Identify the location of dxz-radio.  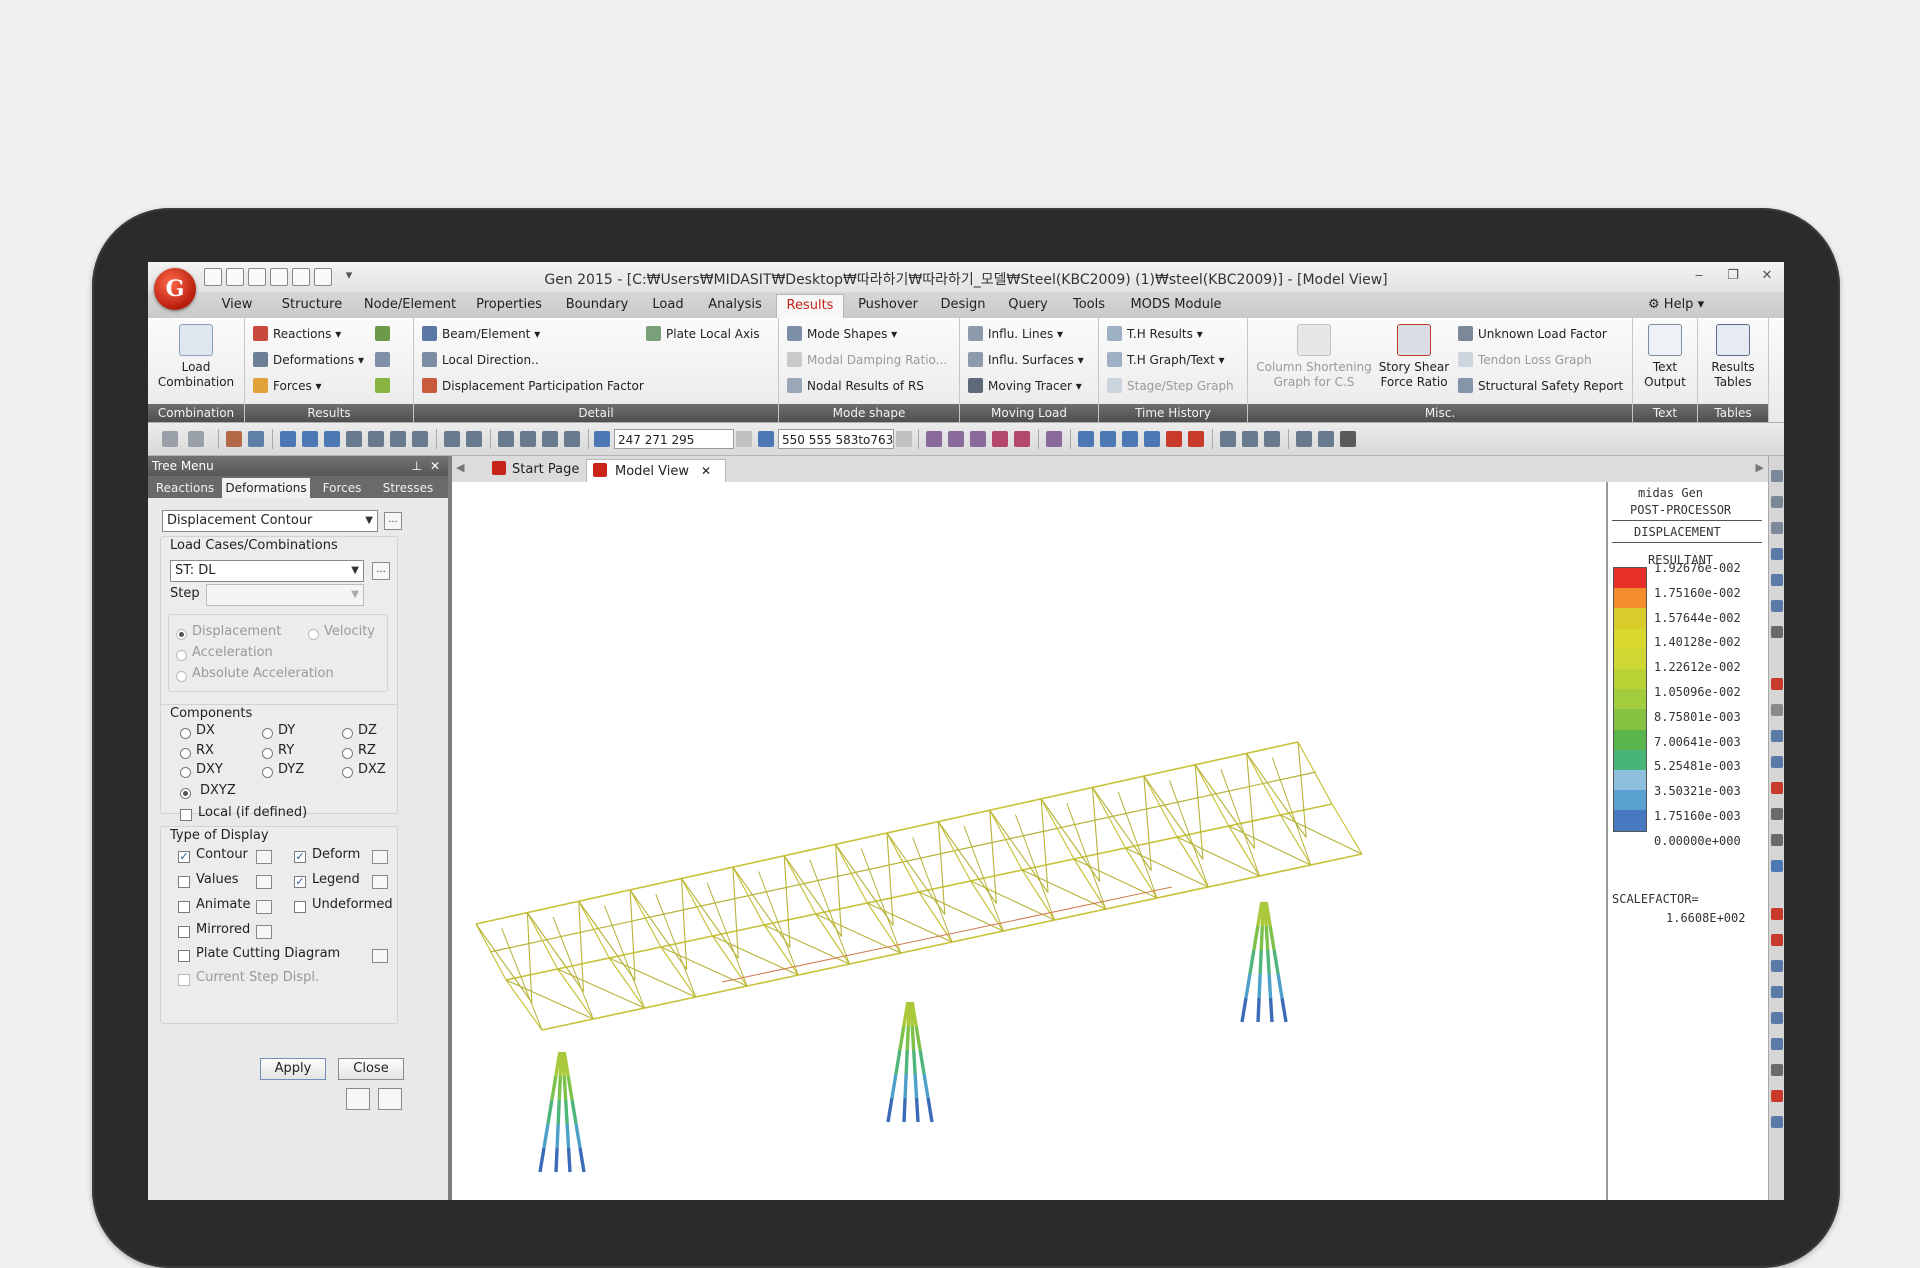
(347, 772).